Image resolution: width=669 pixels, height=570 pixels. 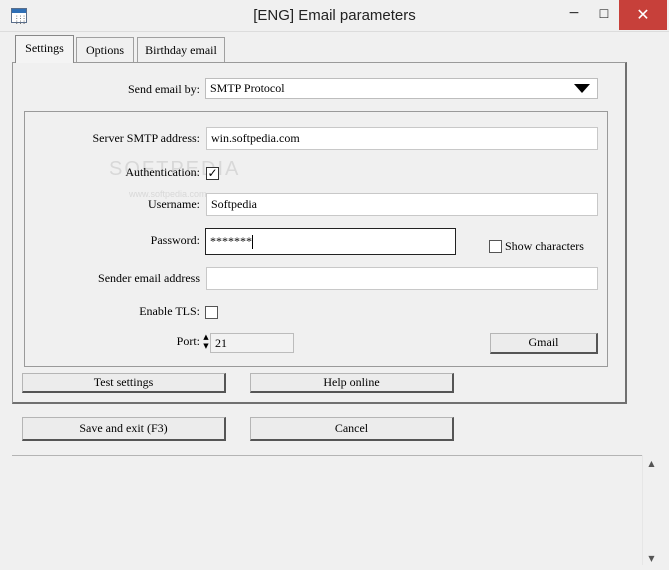 What do you see at coordinates (402, 204) in the screenshot?
I see `username-input: Softpedia` at bounding box center [402, 204].